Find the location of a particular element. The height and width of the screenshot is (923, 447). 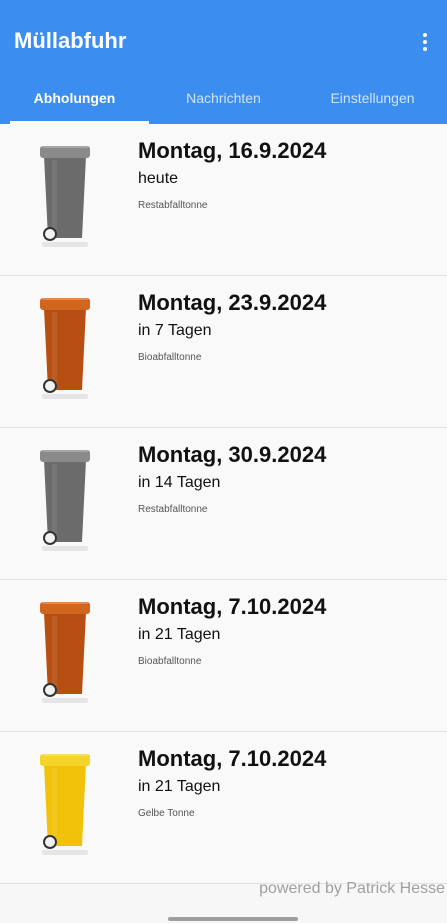

powered-by-text: powered by Patrick Hesse is located at coordinates (352, 888).